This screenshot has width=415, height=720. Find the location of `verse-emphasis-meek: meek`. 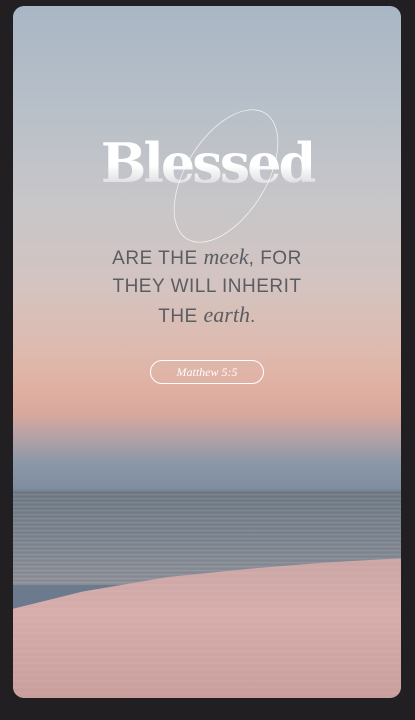

verse-emphasis-meek: meek is located at coordinates (226, 256).